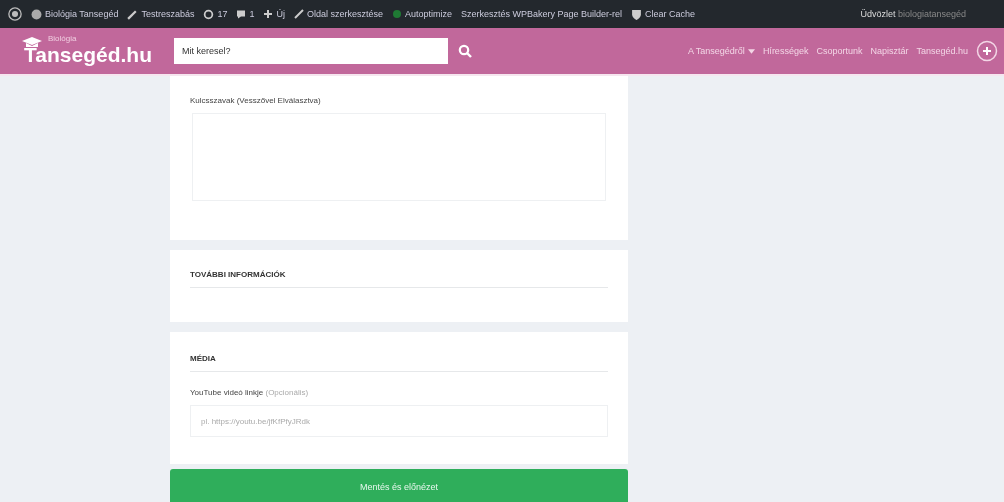  What do you see at coordinates (75, 14) in the screenshot?
I see `admin-bar-item: Biológia Tansegéd` at bounding box center [75, 14].